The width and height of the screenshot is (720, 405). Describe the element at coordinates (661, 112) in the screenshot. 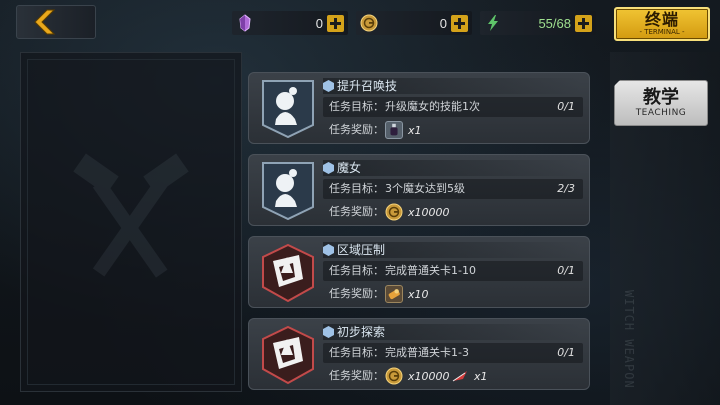

I see `teaching-sublabel: TEACHING` at that location.